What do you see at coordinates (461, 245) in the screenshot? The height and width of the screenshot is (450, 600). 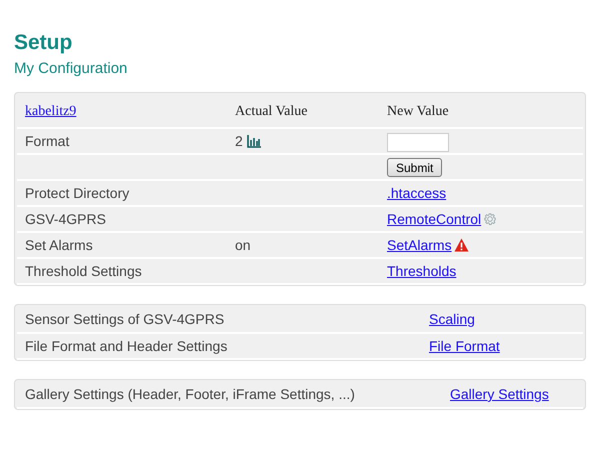 I see `warning-icon` at bounding box center [461, 245].